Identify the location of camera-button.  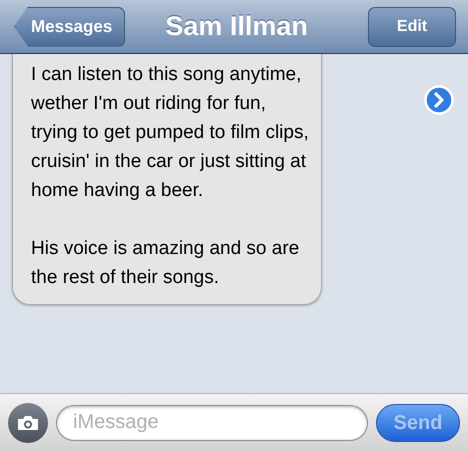
(28, 422).